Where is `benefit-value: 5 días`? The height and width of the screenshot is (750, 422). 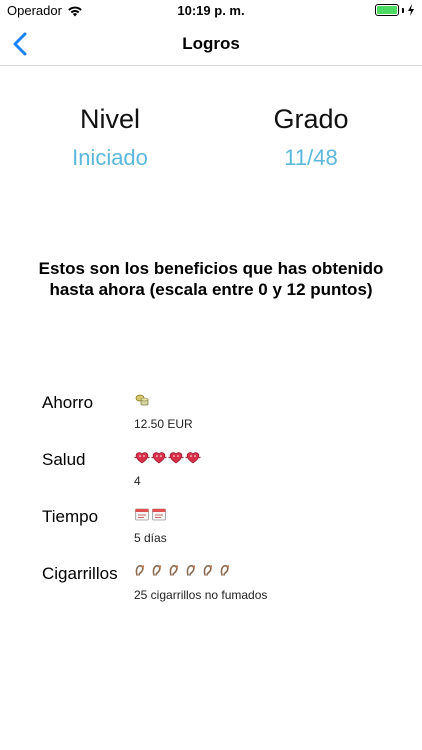
benefit-value: 5 días is located at coordinates (150, 538).